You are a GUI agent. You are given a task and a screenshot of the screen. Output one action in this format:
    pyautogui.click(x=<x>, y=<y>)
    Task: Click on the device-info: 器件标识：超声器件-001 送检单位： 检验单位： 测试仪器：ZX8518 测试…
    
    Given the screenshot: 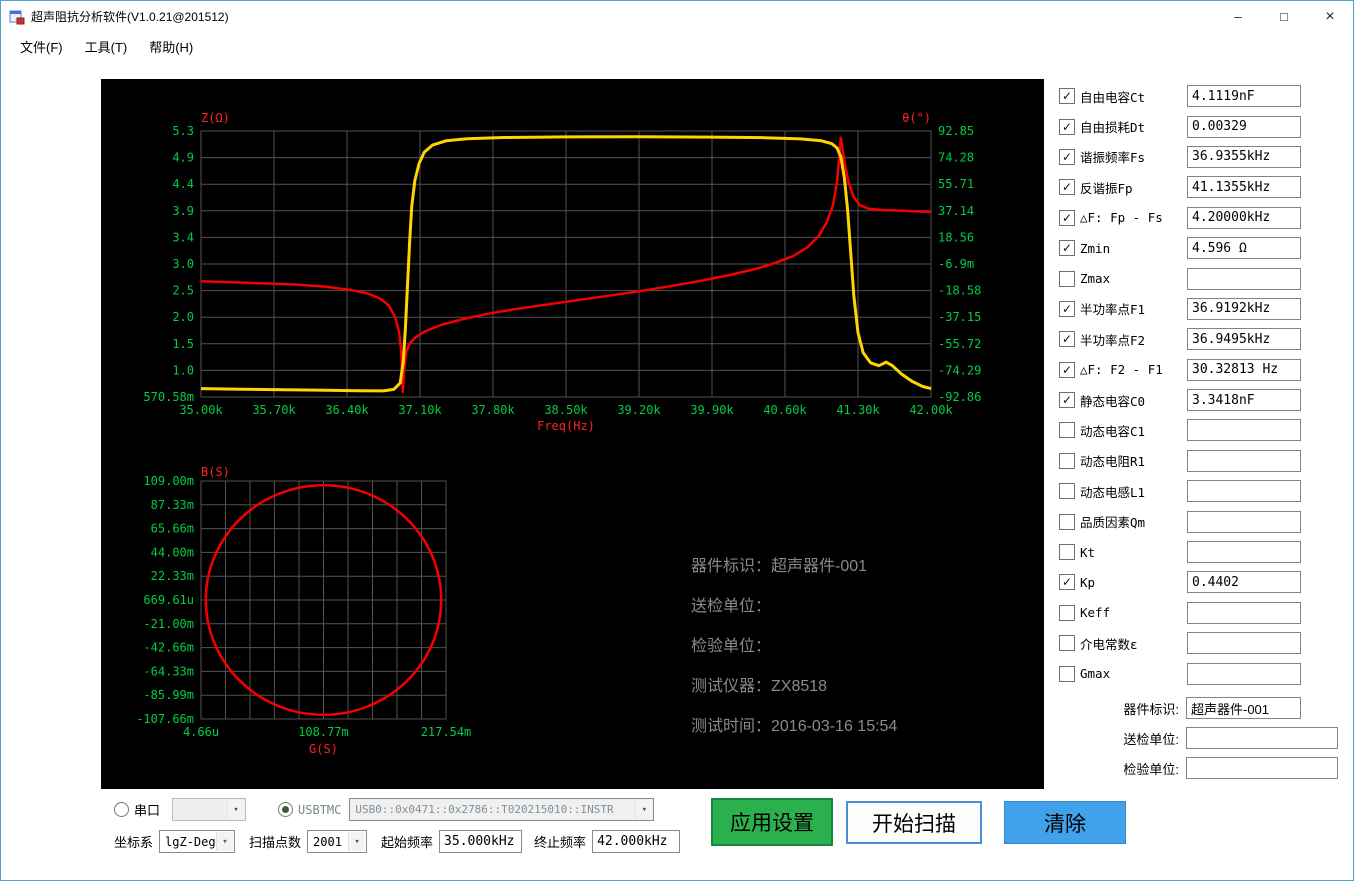 What is the action you would take?
    pyautogui.click(x=794, y=647)
    